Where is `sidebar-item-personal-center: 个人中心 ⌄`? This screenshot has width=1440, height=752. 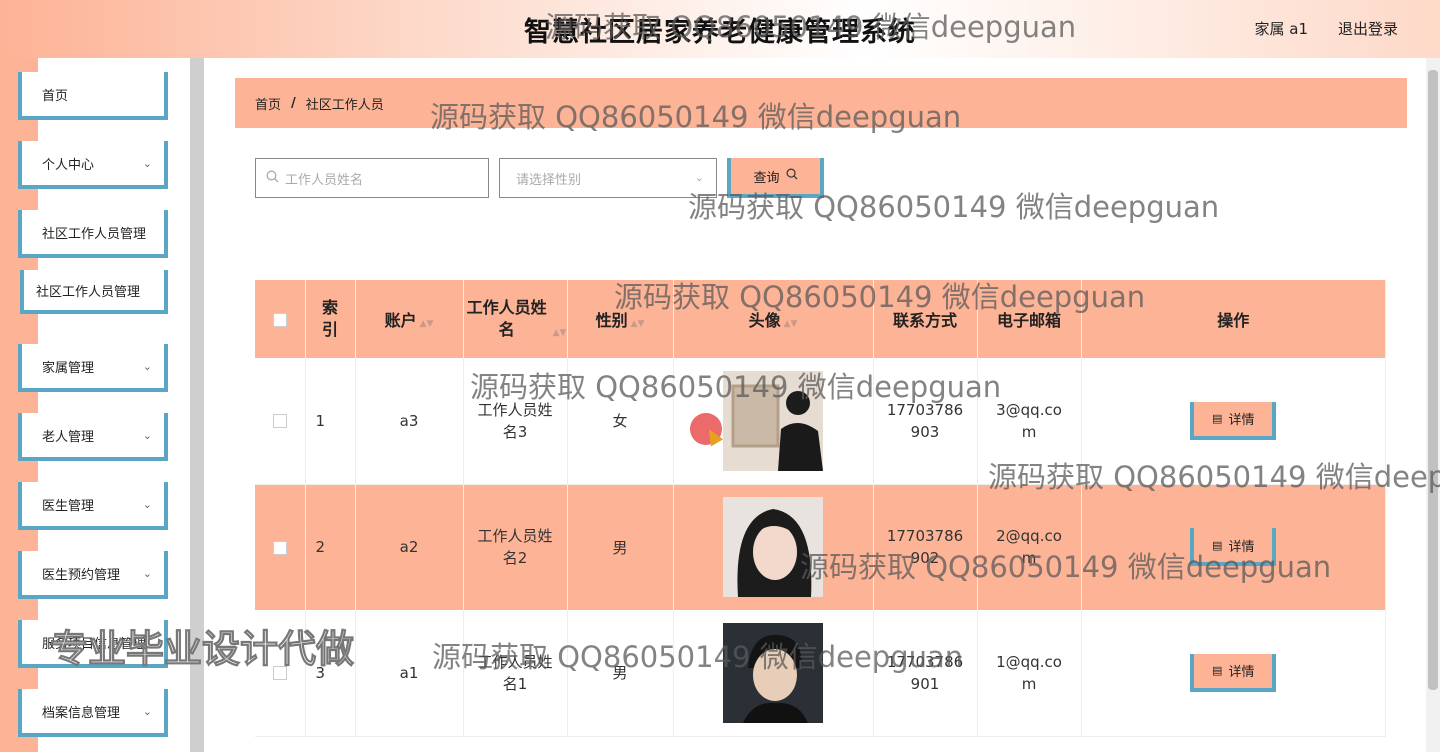 sidebar-item-personal-center: 个人中心 ⌄ is located at coordinates (93, 165).